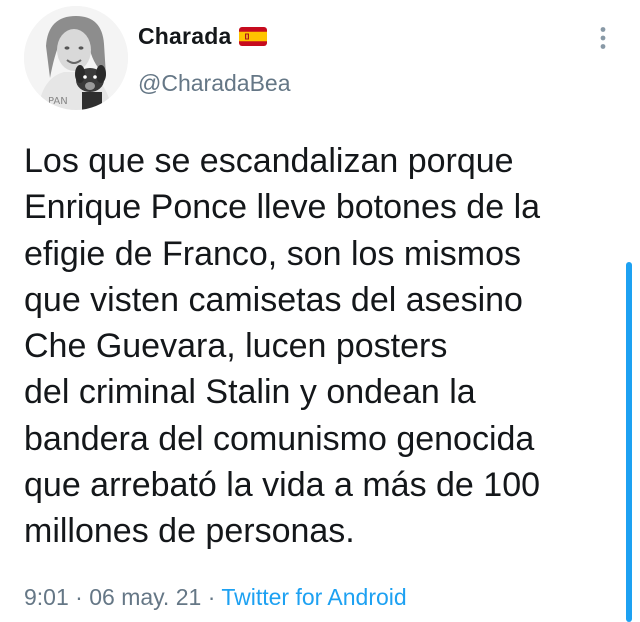 The width and height of the screenshot is (640, 622). I want to click on spain-flag-icon, so click(253, 36).